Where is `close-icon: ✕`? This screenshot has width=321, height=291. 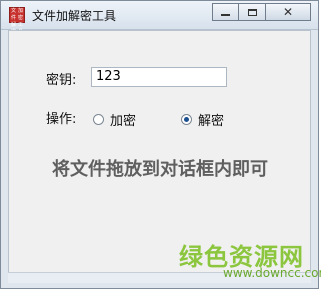 close-icon: ✕ is located at coordinates (288, 12).